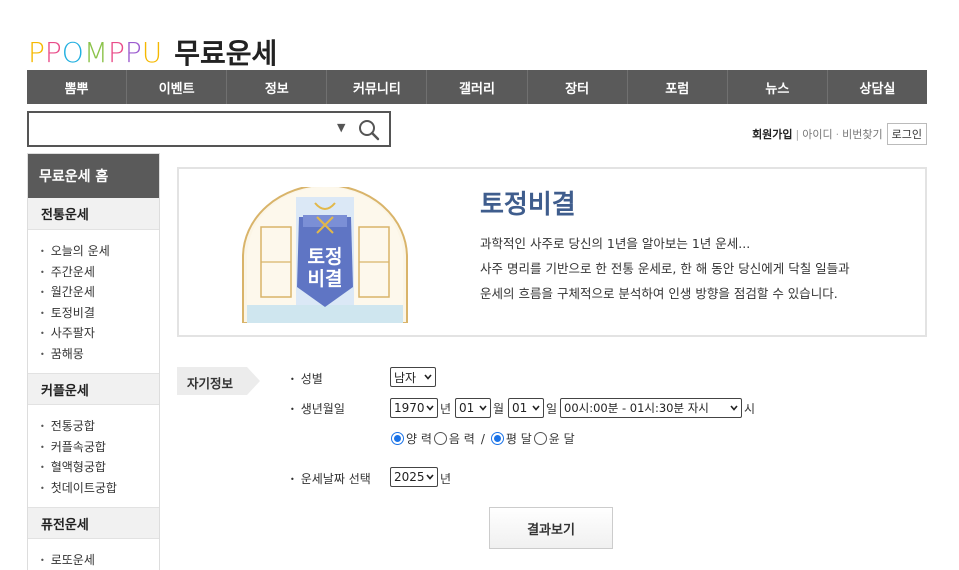  I want to click on gender-select: 남자, so click(413, 377).